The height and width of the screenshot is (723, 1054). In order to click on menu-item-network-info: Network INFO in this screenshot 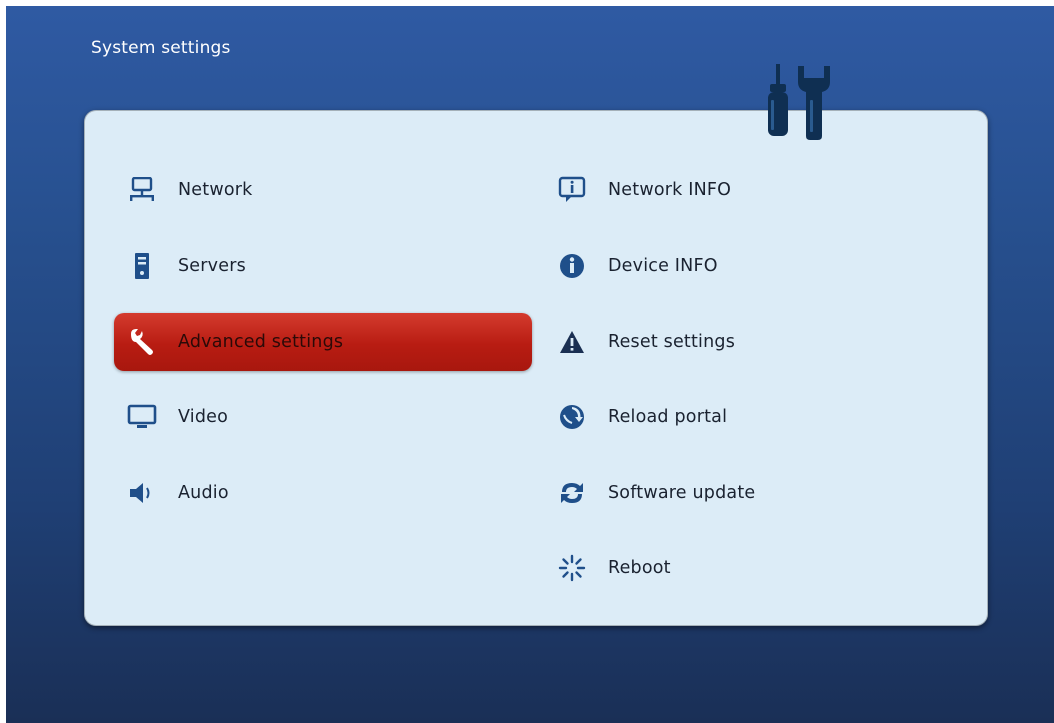, I will do `click(748, 190)`.